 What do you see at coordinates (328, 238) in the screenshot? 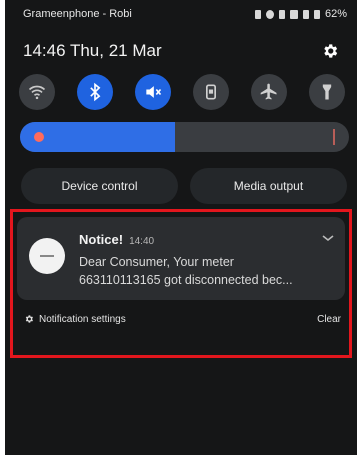
I see `chevron-down-icon` at bounding box center [328, 238].